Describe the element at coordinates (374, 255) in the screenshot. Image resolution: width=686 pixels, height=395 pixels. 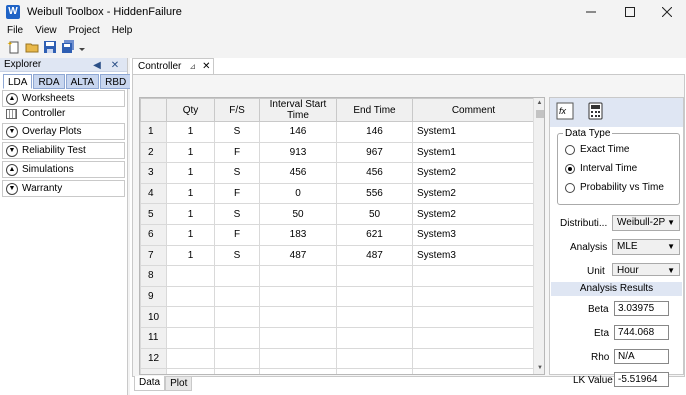
I see `end-time-cell: 487` at that location.